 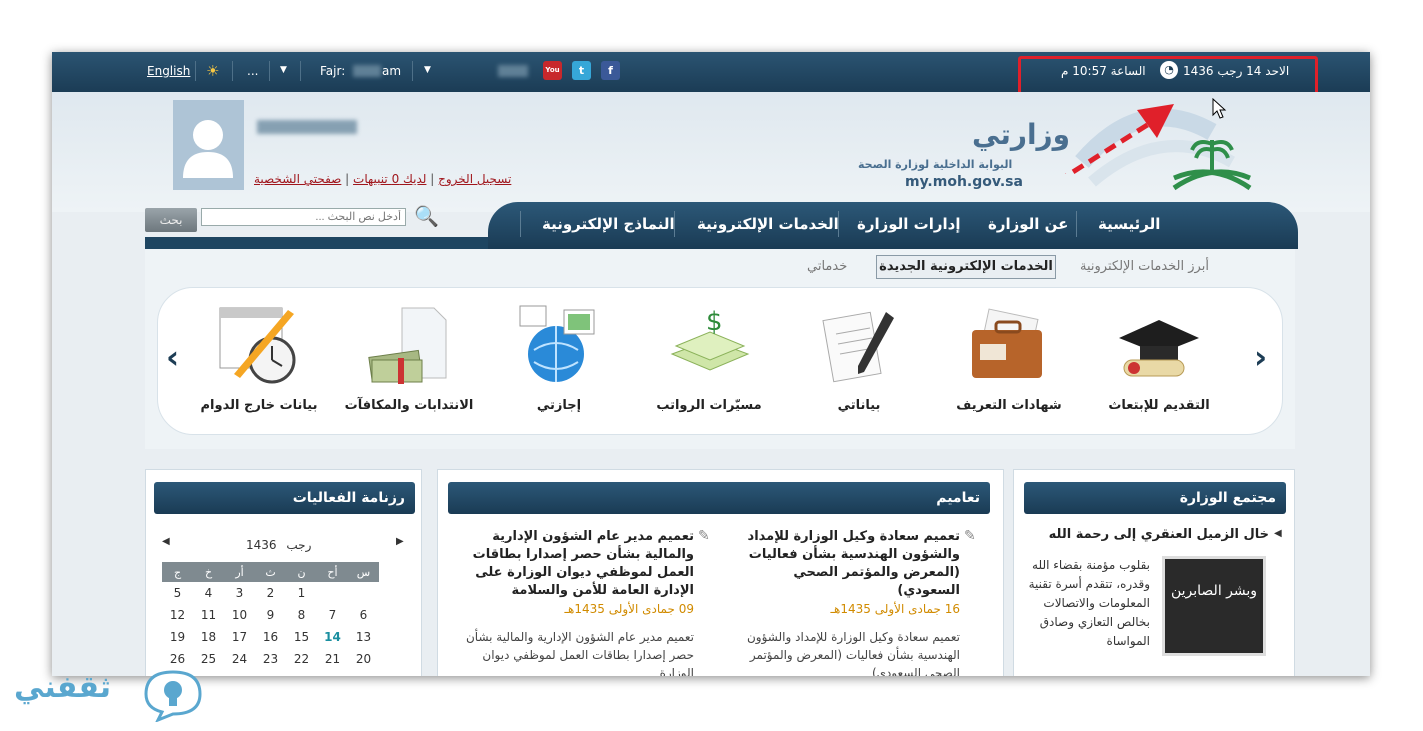 What do you see at coordinates (301, 637) in the screenshot?
I see `calendar-day: 15` at bounding box center [301, 637].